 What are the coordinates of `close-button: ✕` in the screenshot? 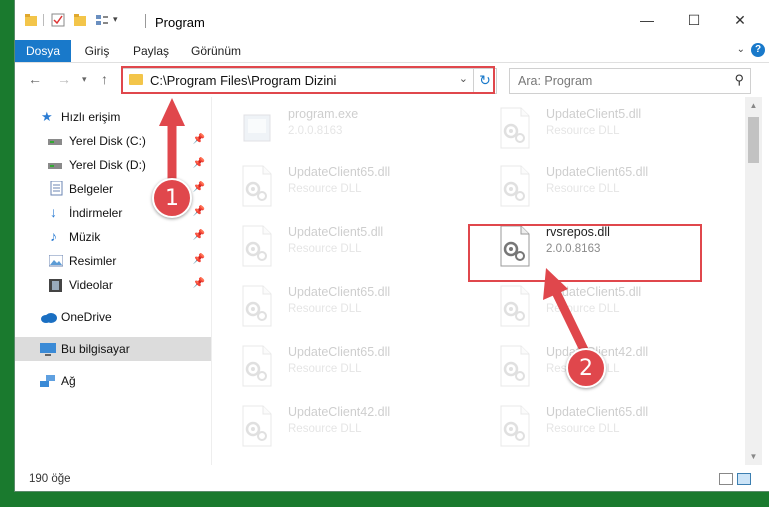 It's located at (740, 20).